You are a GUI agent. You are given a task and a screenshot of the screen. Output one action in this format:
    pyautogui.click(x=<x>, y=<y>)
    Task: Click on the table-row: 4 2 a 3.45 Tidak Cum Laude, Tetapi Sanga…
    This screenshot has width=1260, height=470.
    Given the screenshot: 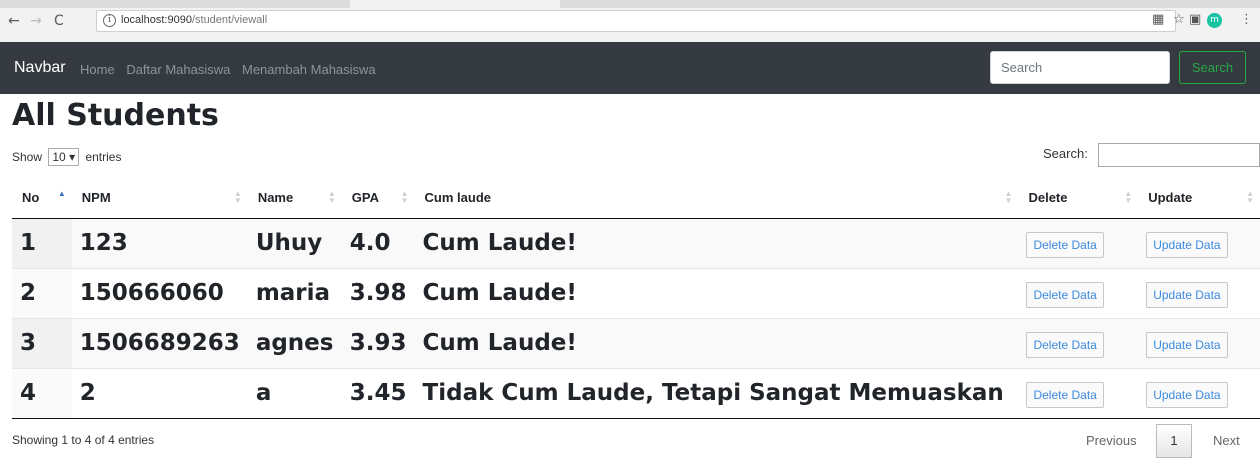 What is the action you would take?
    pyautogui.click(x=636, y=393)
    